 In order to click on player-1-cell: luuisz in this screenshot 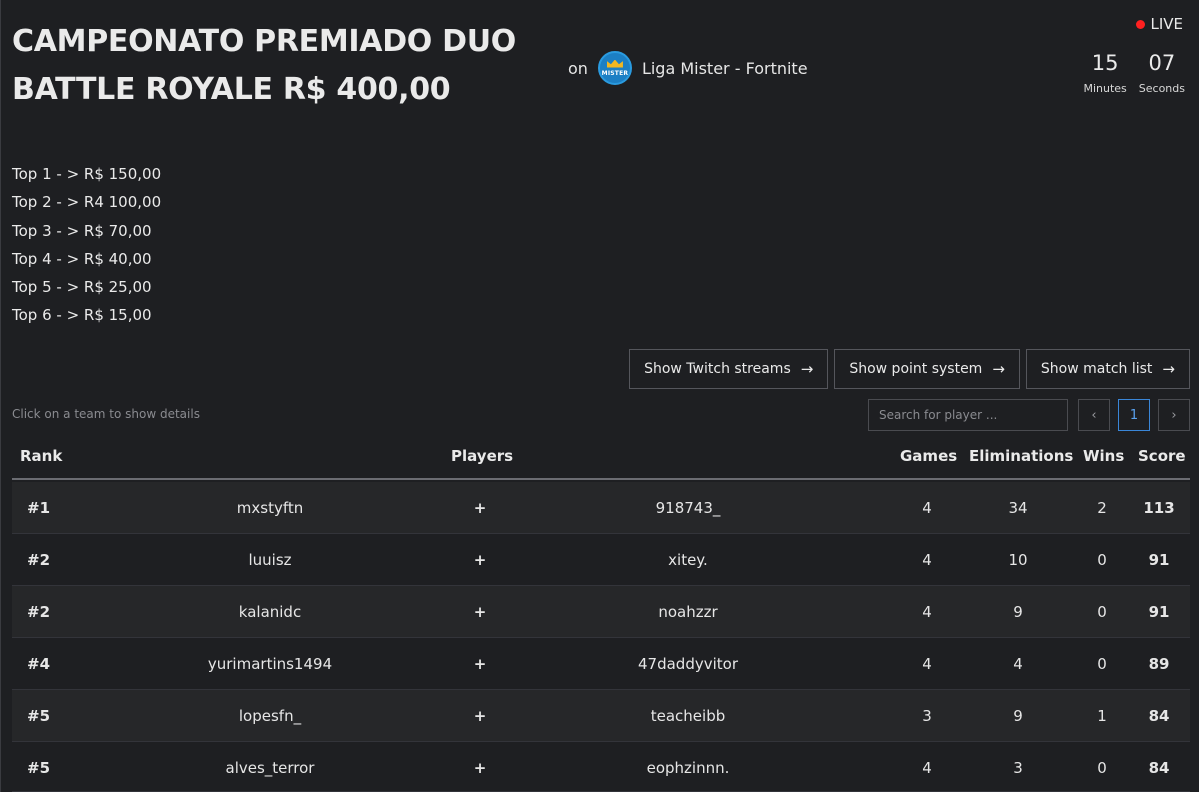, I will do `click(270, 560)`.